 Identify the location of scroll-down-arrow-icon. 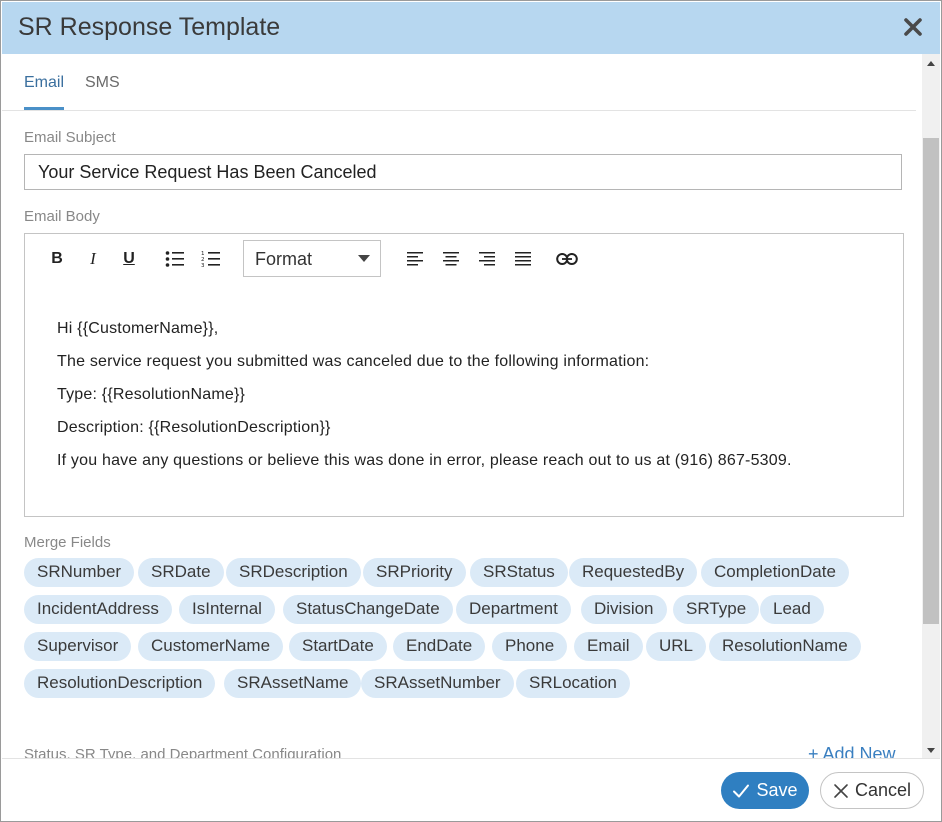
(931, 750).